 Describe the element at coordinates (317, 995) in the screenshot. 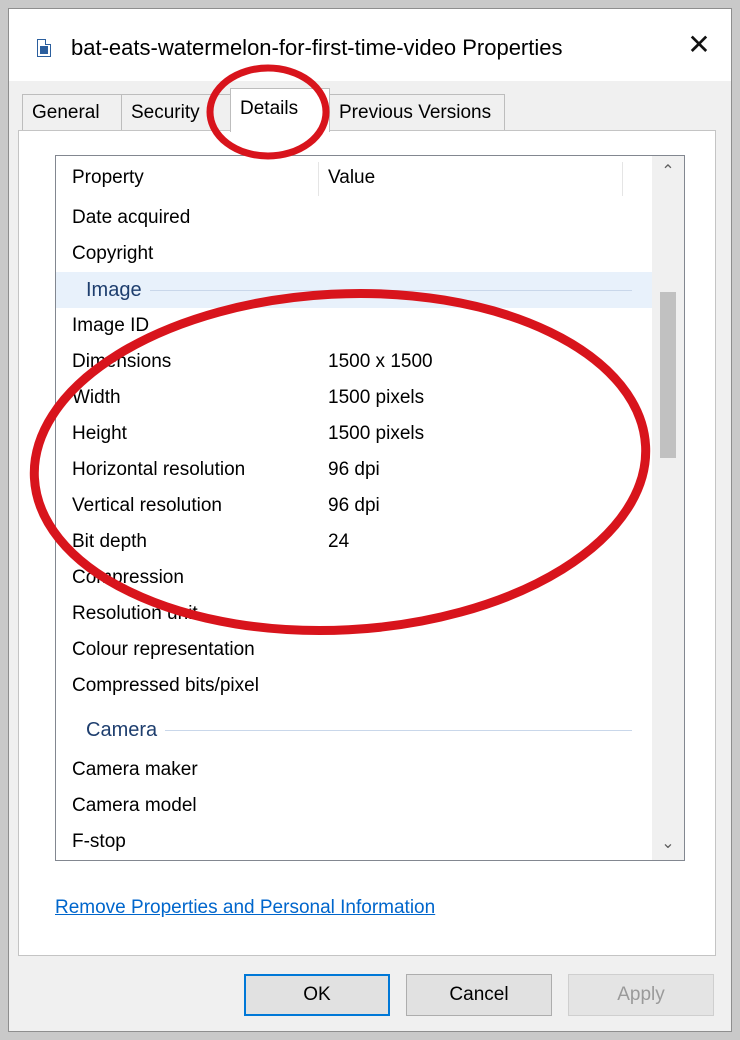

I see `ok-button: OK` at that location.